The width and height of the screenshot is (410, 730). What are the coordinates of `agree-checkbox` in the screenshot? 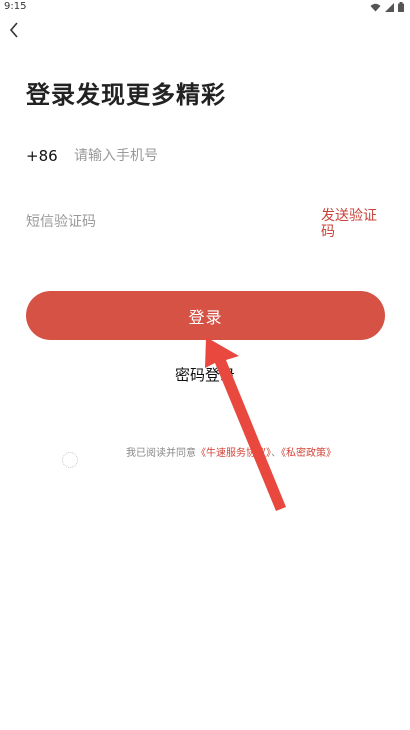 It's located at (70, 460).